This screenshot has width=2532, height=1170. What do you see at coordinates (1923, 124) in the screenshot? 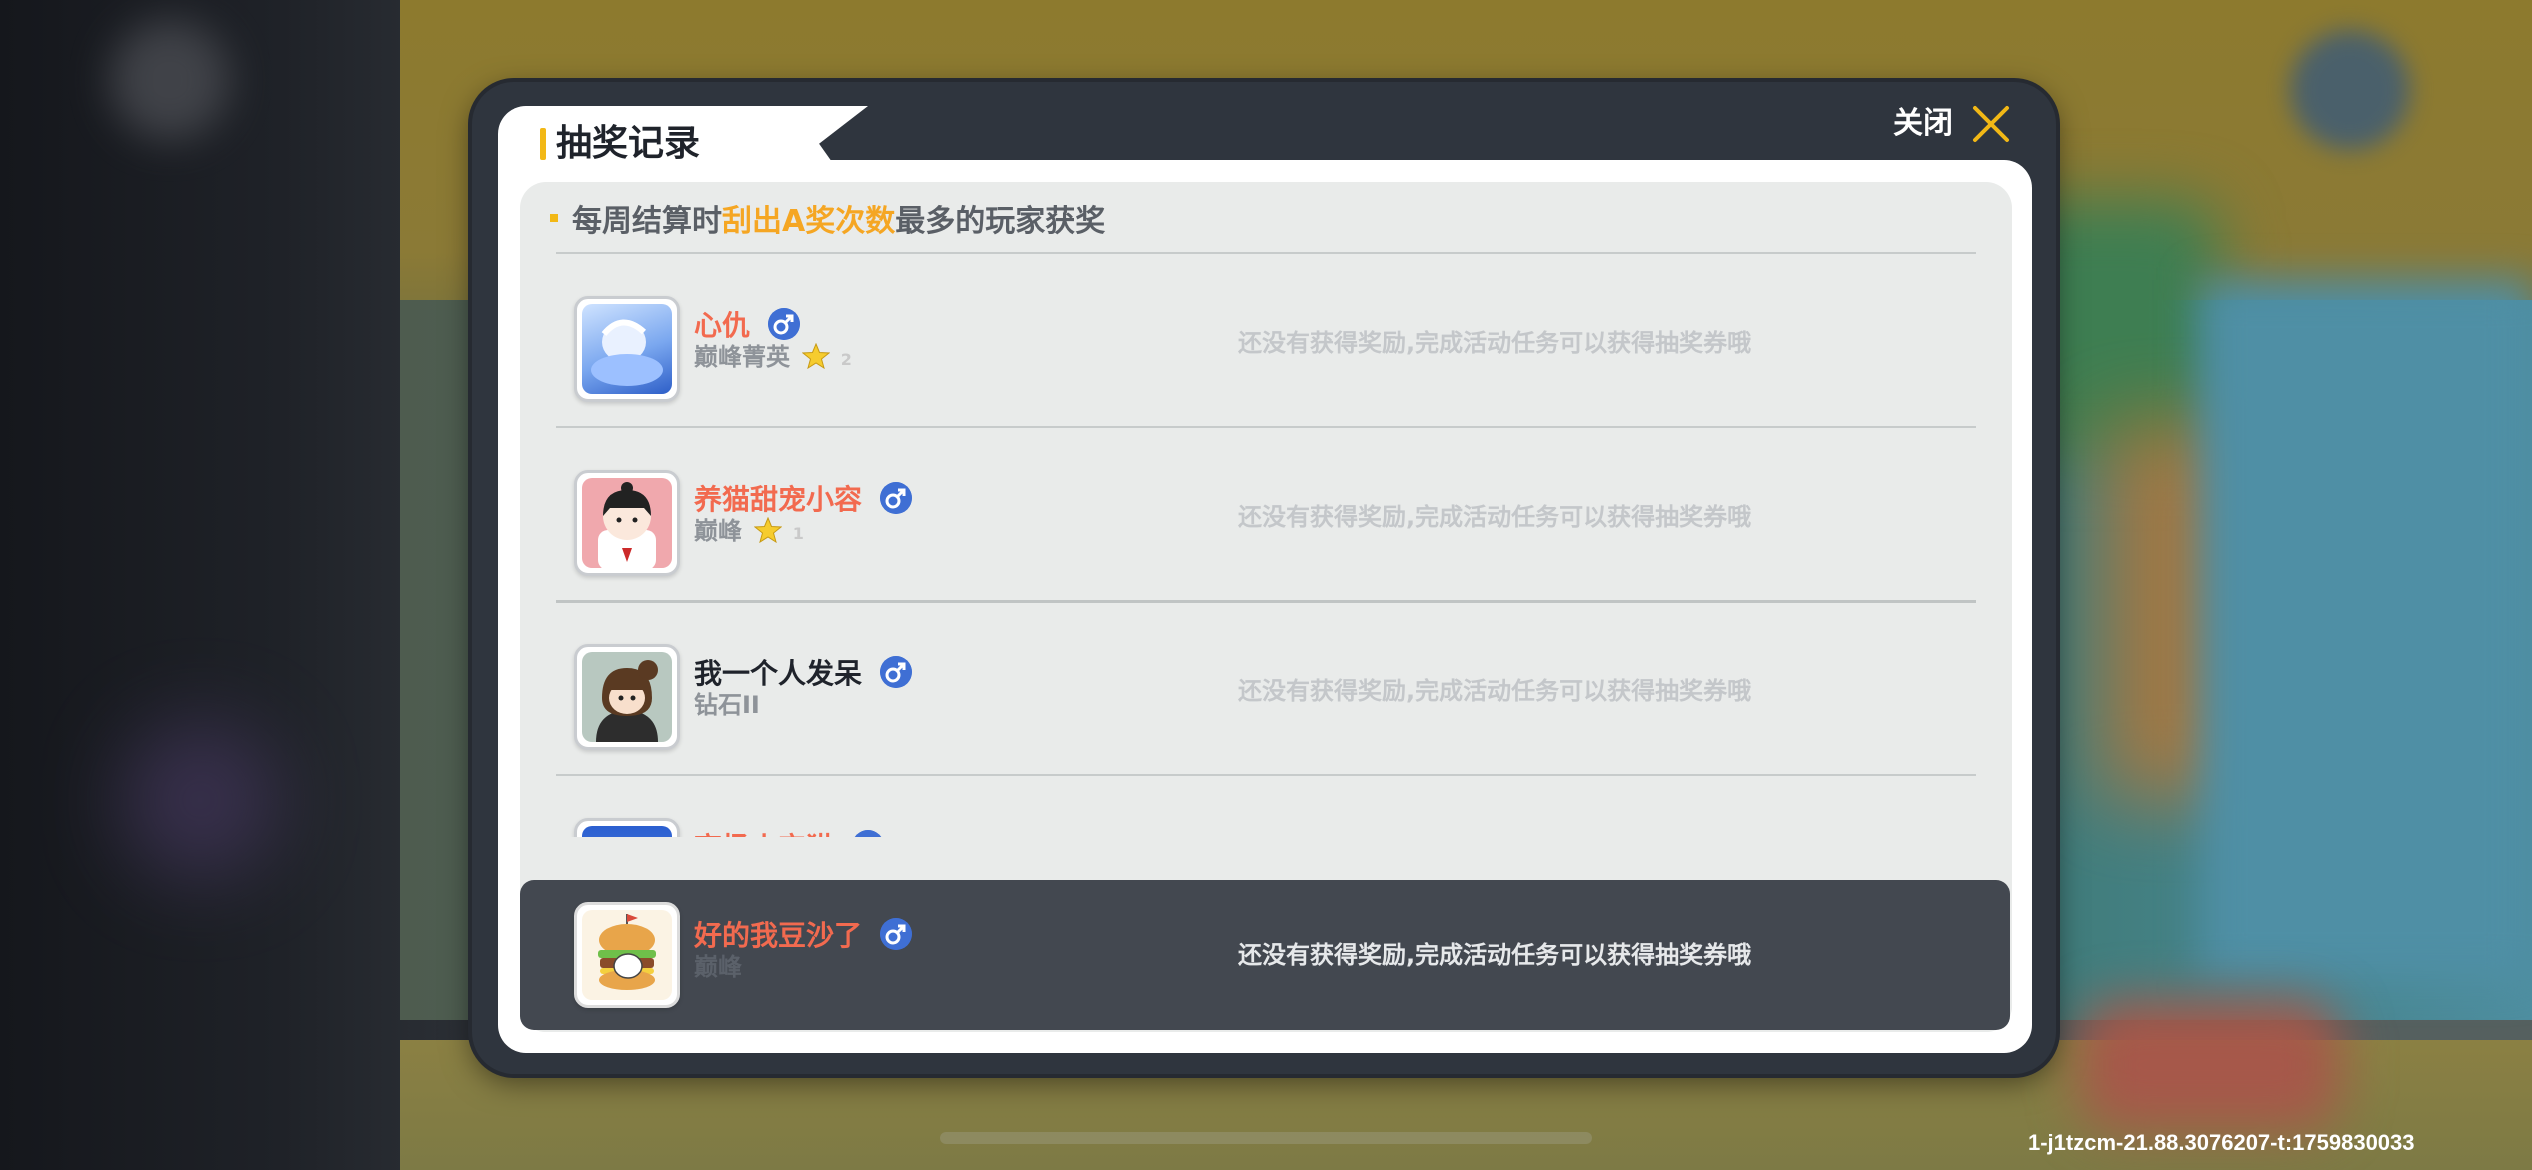
I see `close-label: 关闭` at bounding box center [1923, 124].